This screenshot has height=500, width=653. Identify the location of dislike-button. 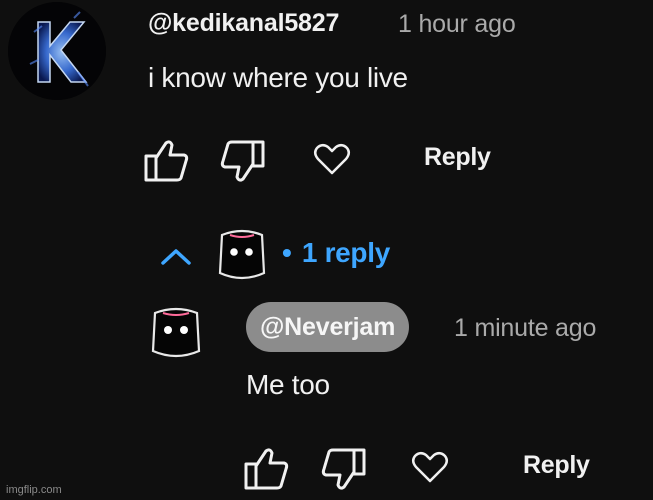
(243, 161).